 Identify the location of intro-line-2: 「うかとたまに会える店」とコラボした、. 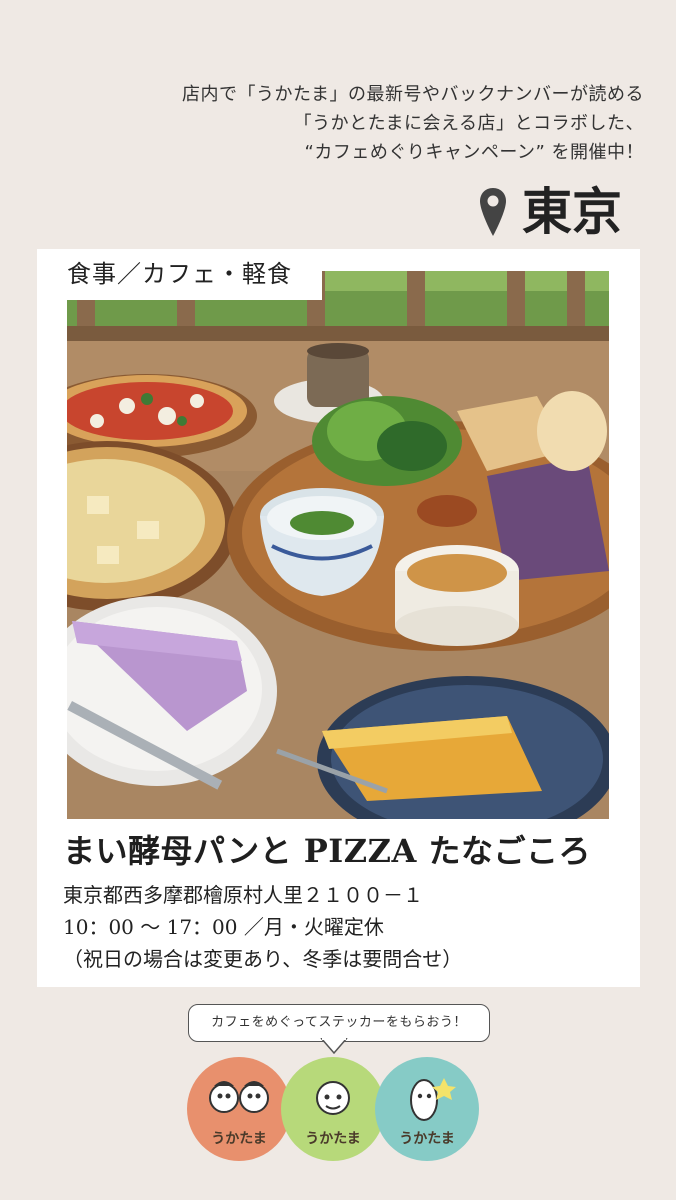
(468, 123).